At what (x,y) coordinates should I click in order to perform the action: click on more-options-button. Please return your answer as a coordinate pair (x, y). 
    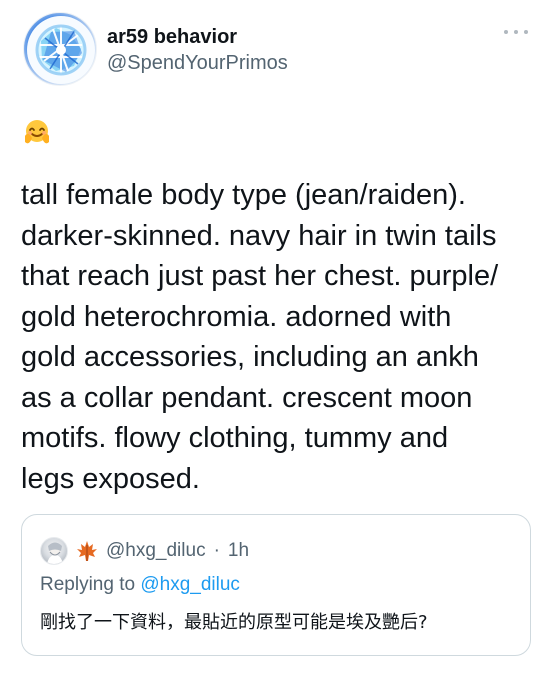
    Looking at the image, I should click on (516, 32).